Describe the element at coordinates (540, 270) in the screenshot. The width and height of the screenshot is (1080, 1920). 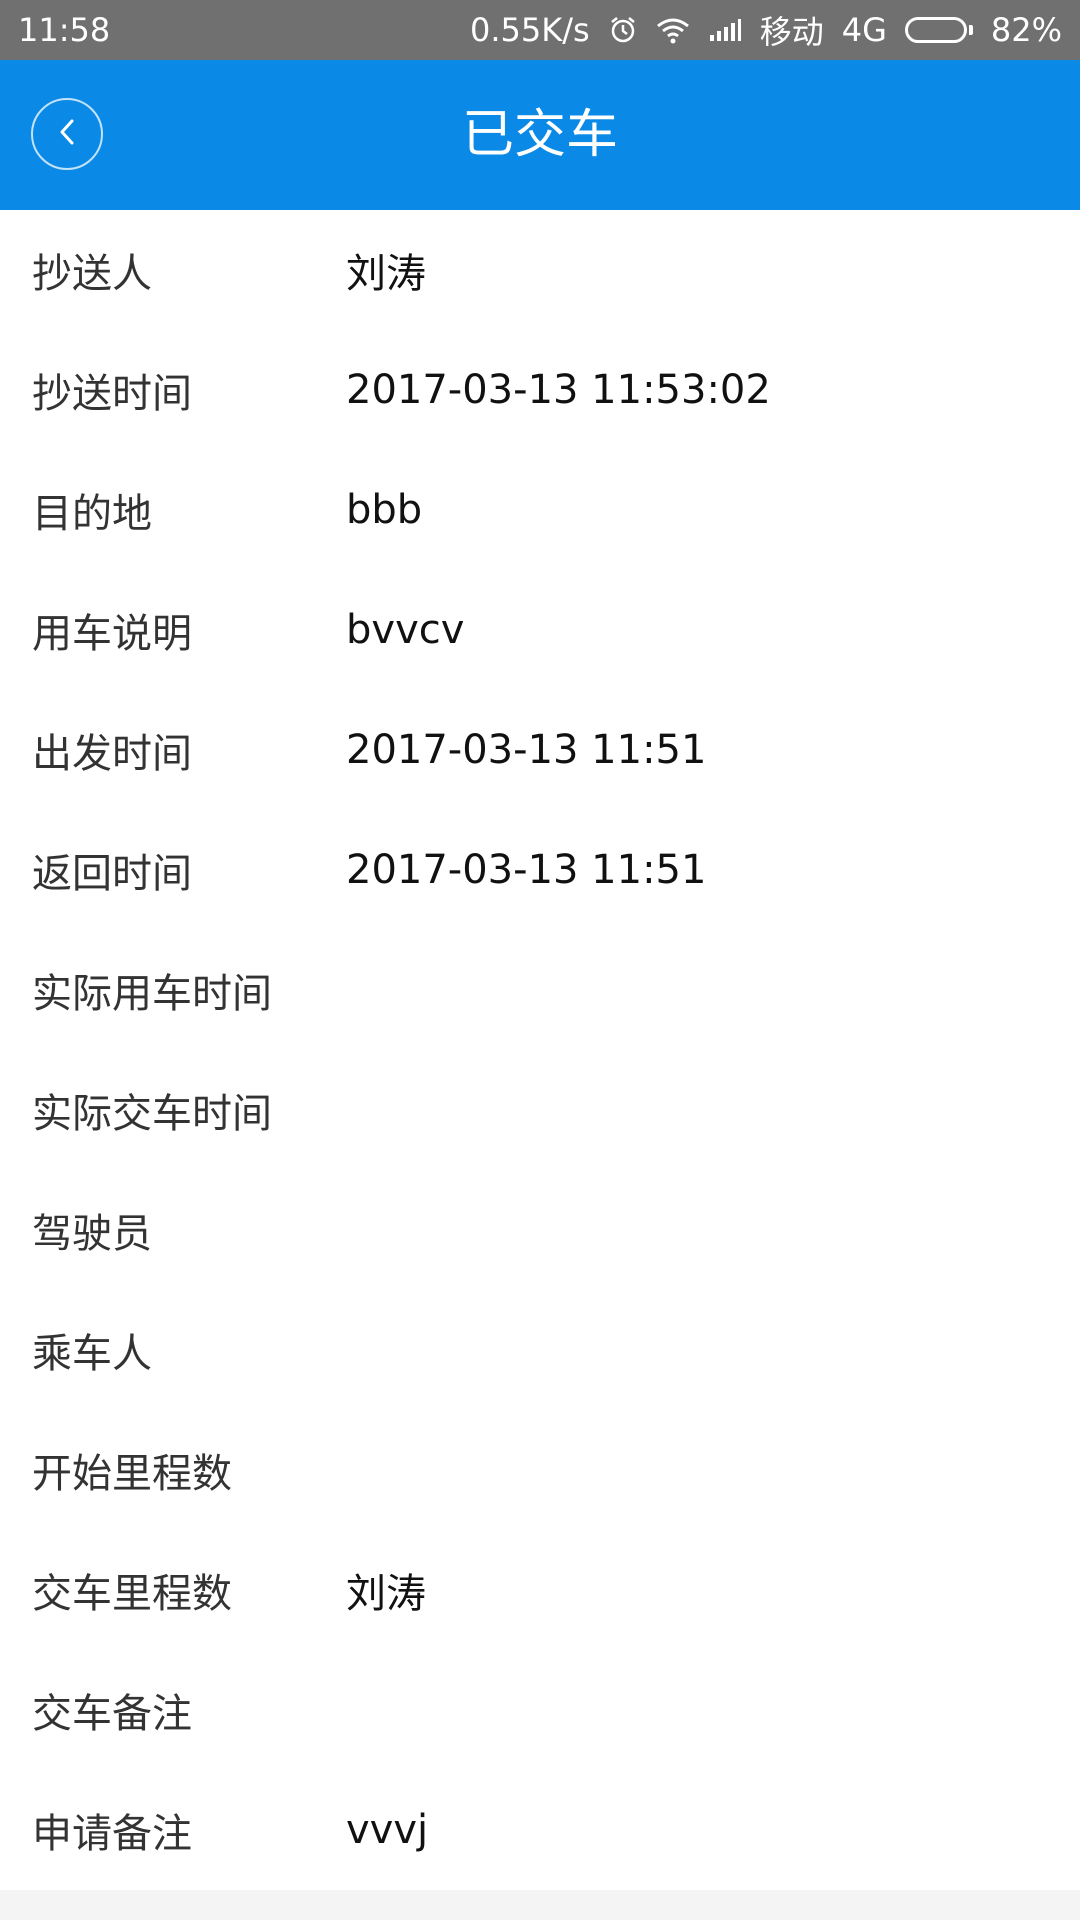
I see `field-row: 抄送人 刘涛` at that location.